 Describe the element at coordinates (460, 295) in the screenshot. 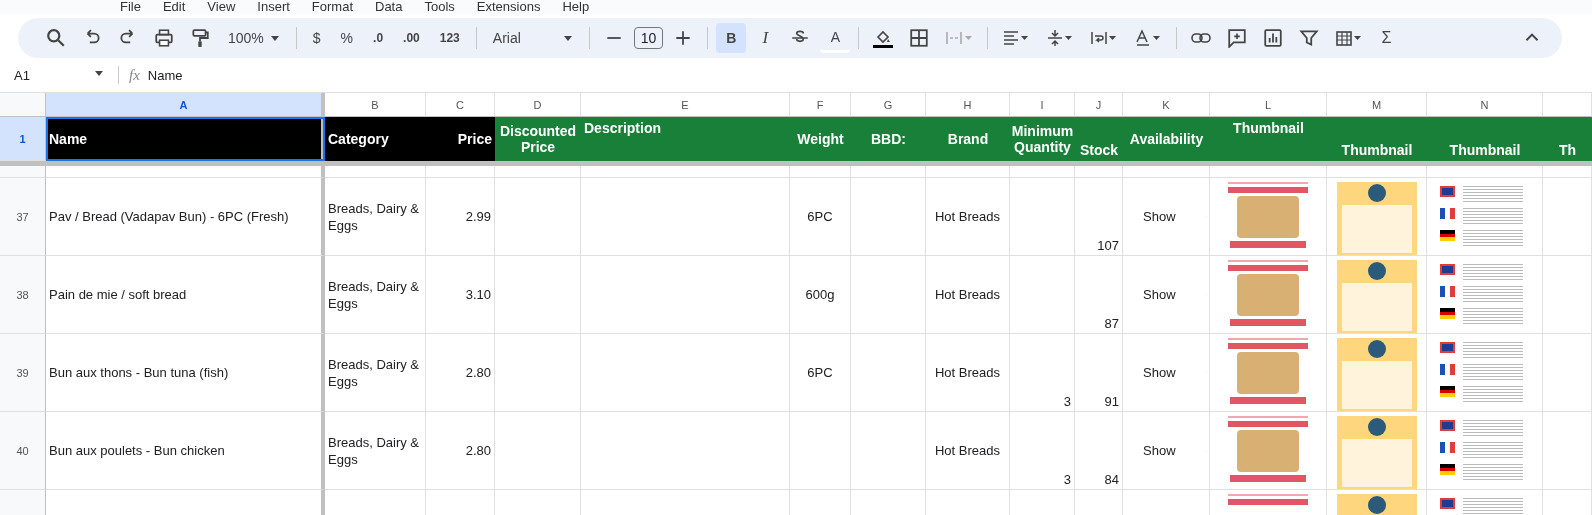

I see `table-cell: 3.10` at that location.